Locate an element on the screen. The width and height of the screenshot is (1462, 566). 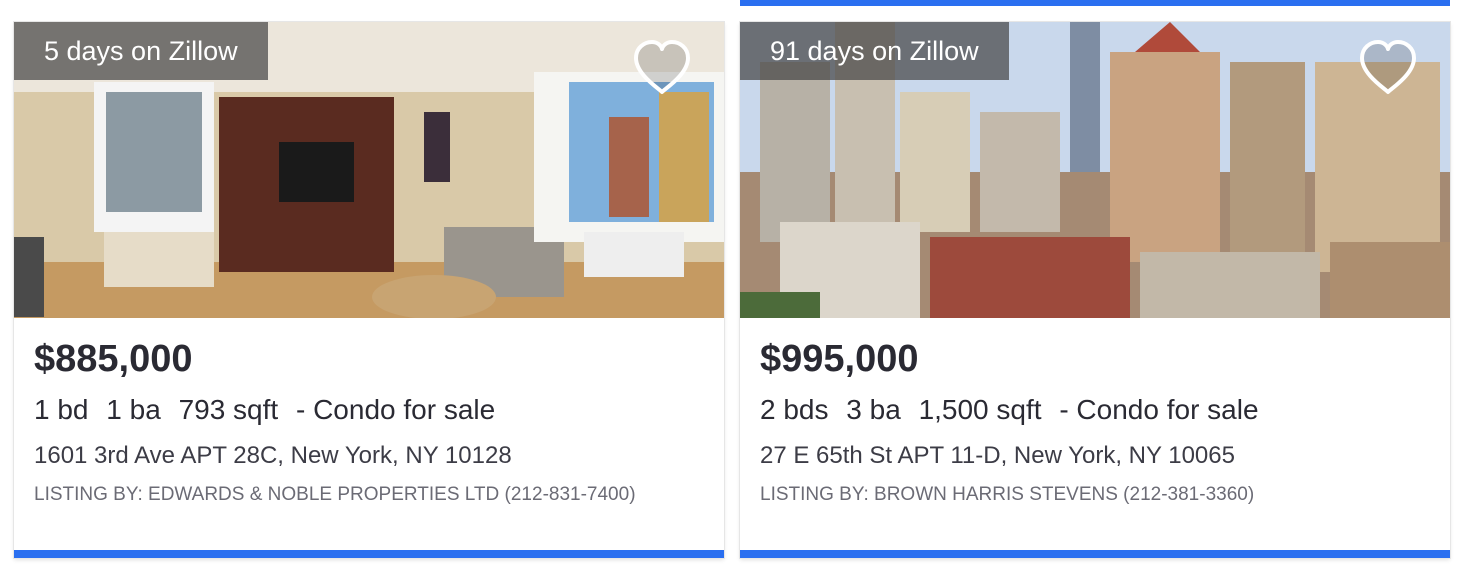
days-on-zillow-badge: 5 days on Zillow is located at coordinates (141, 51).